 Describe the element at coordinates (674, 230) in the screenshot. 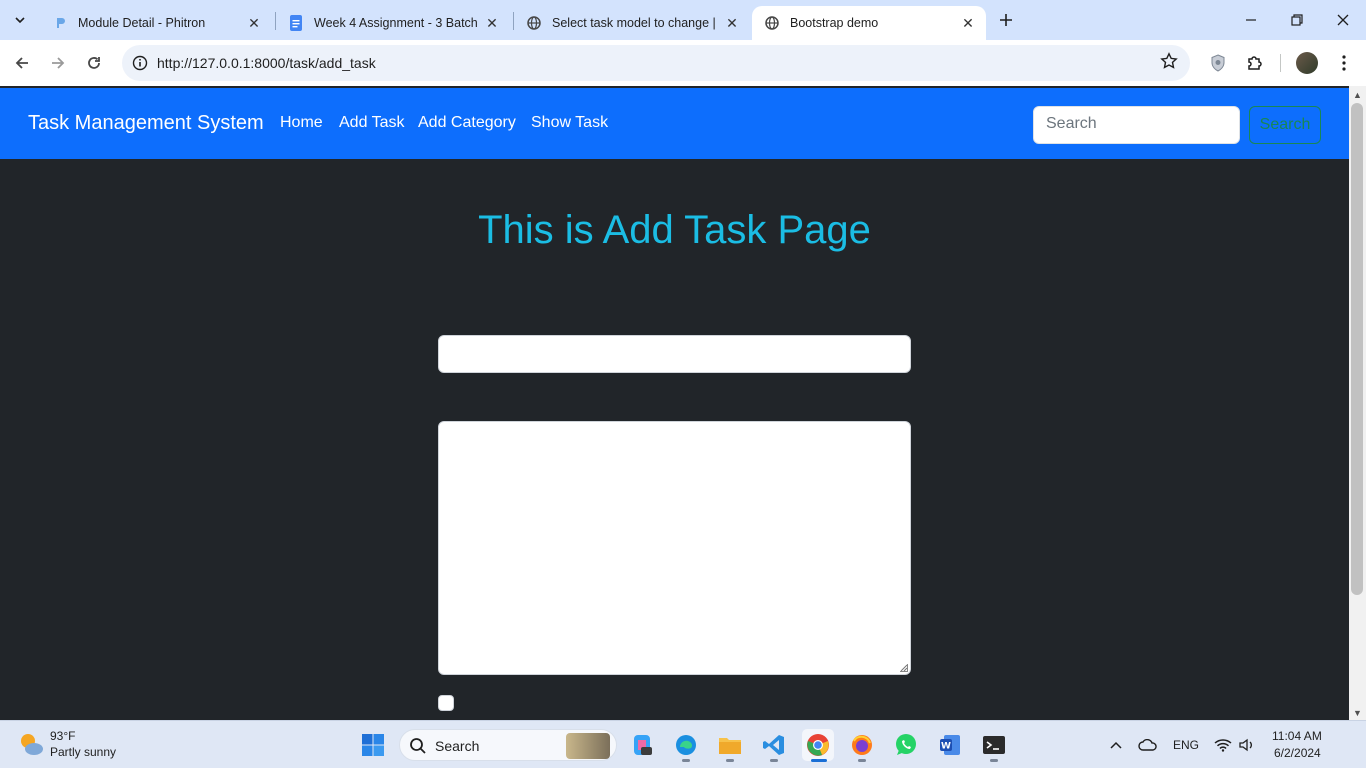

I see `page-title: This is Add Task Page` at that location.